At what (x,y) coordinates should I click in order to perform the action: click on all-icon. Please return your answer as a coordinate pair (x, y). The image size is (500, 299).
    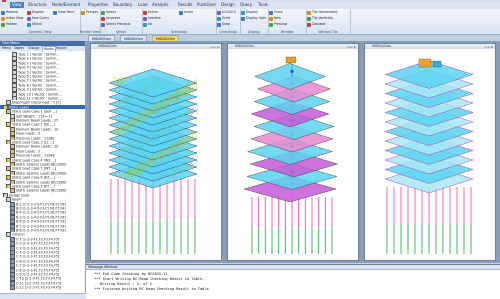
    Looking at the image, I should click on (145, 24).